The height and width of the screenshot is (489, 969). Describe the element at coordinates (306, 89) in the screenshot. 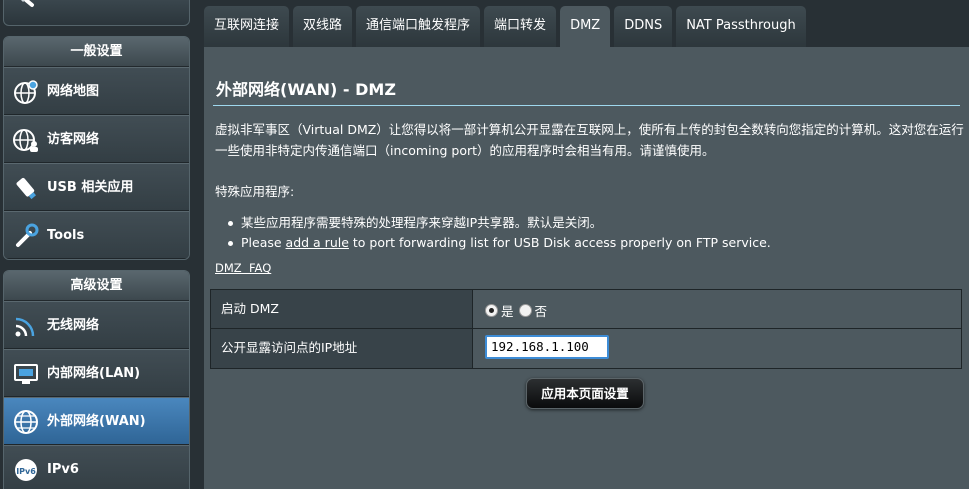

I see `page-title: 外部网络(WAN) - DMZ` at that location.